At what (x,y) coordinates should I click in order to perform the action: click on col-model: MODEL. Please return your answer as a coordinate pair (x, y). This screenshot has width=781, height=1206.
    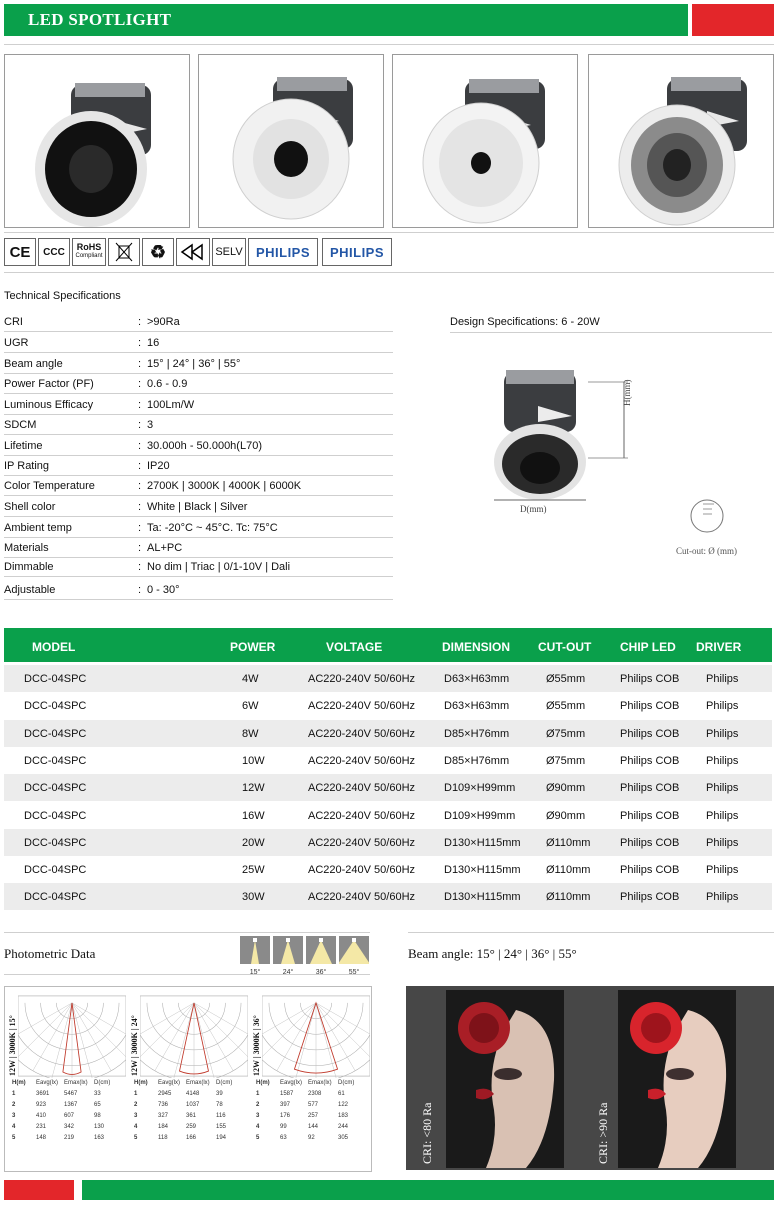
    Looking at the image, I should click on (54, 647).